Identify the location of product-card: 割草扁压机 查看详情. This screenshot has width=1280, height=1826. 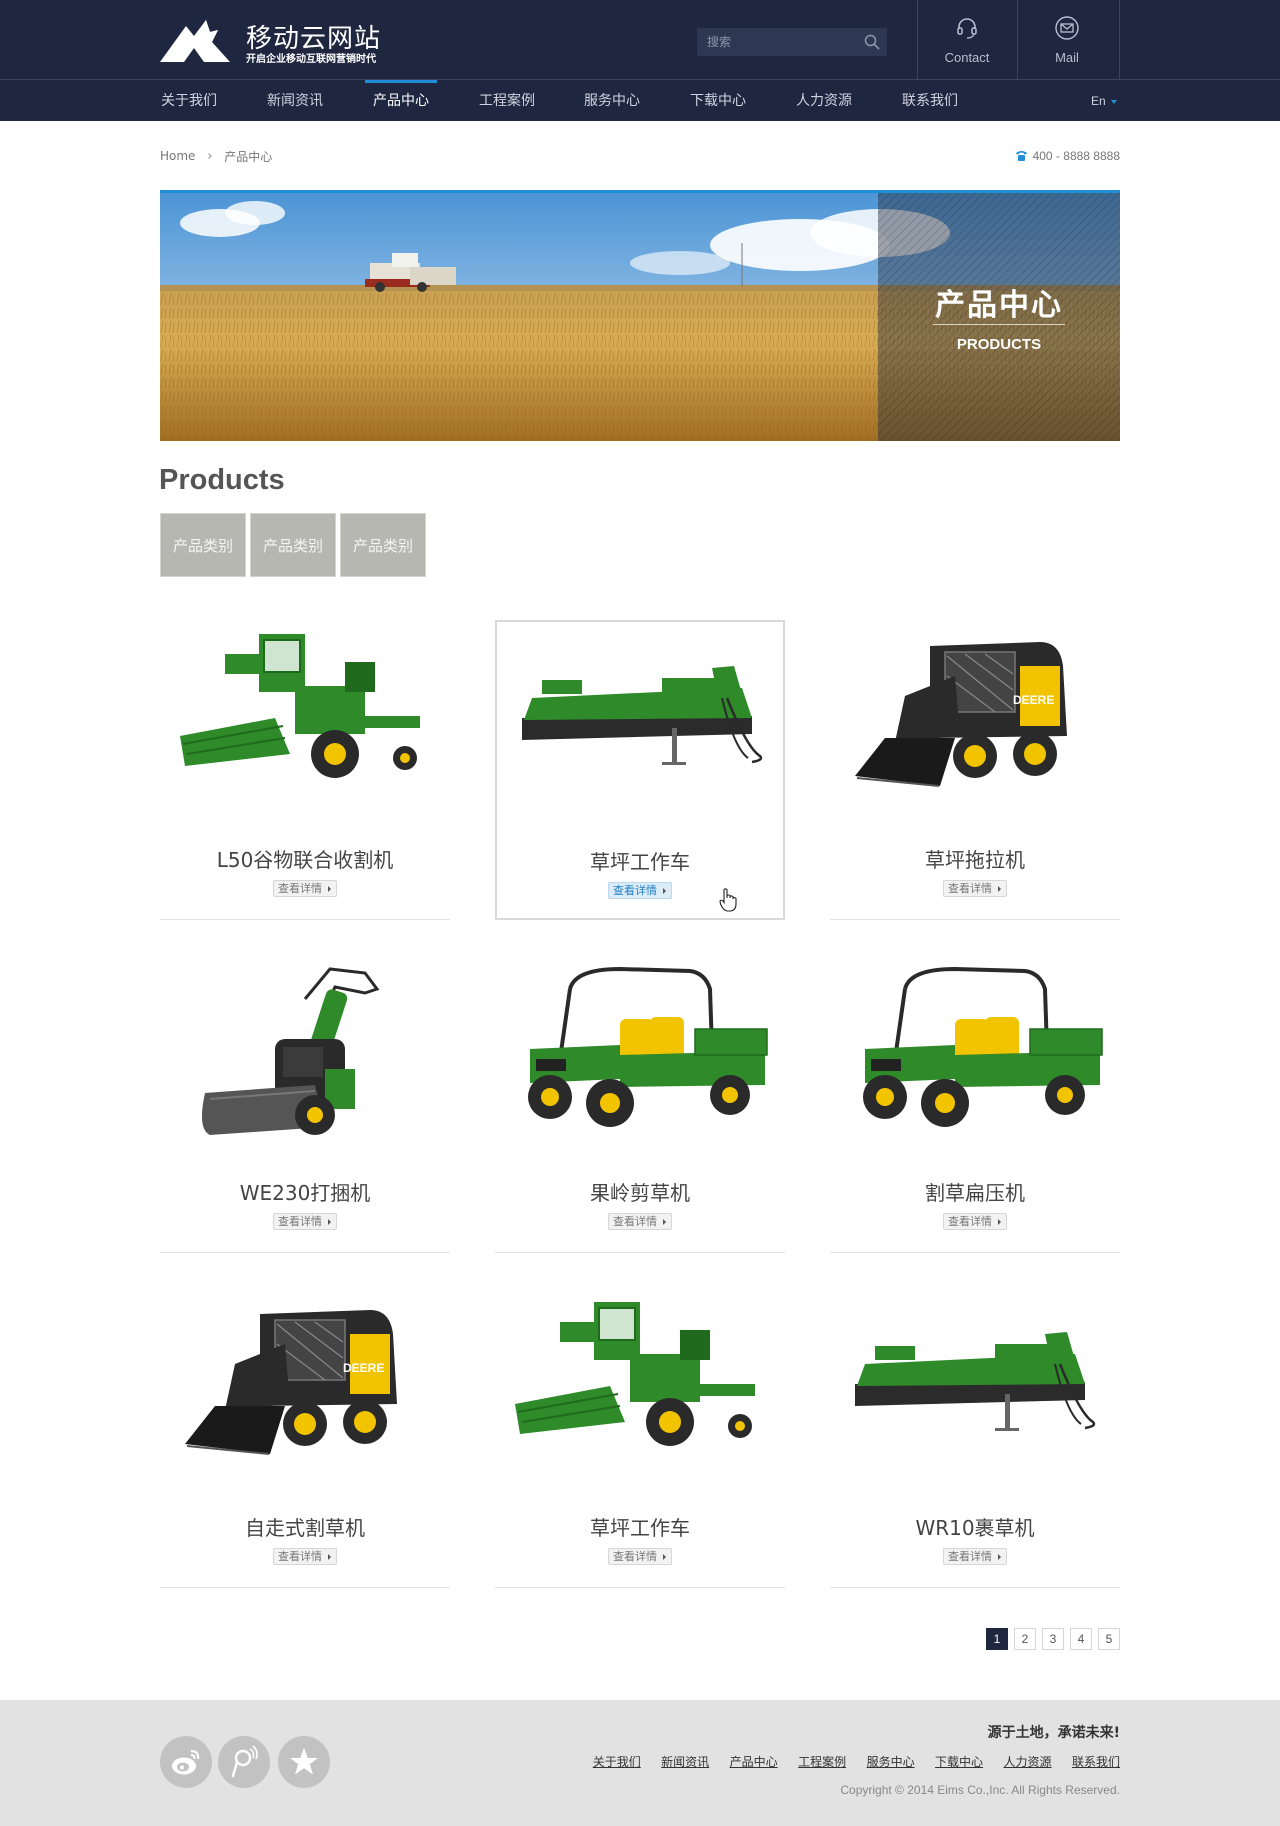
(975, 1103).